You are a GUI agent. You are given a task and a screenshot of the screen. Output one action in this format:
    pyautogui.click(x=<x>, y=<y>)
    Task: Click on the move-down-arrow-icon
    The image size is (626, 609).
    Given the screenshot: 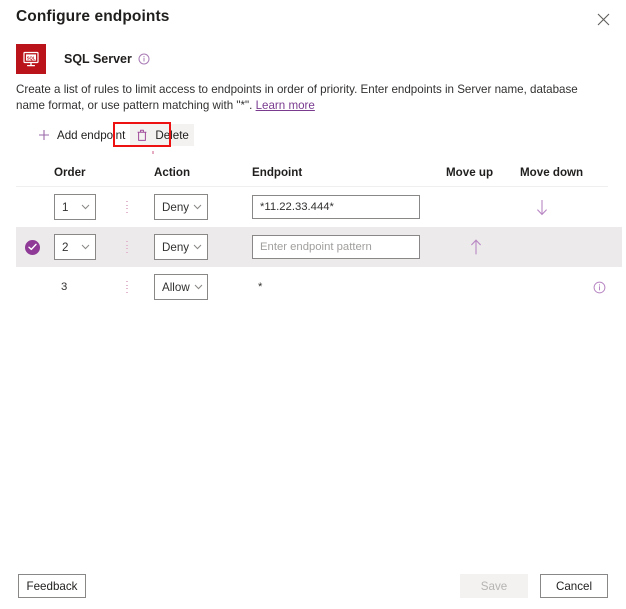 What is the action you would take?
    pyautogui.click(x=542, y=207)
    